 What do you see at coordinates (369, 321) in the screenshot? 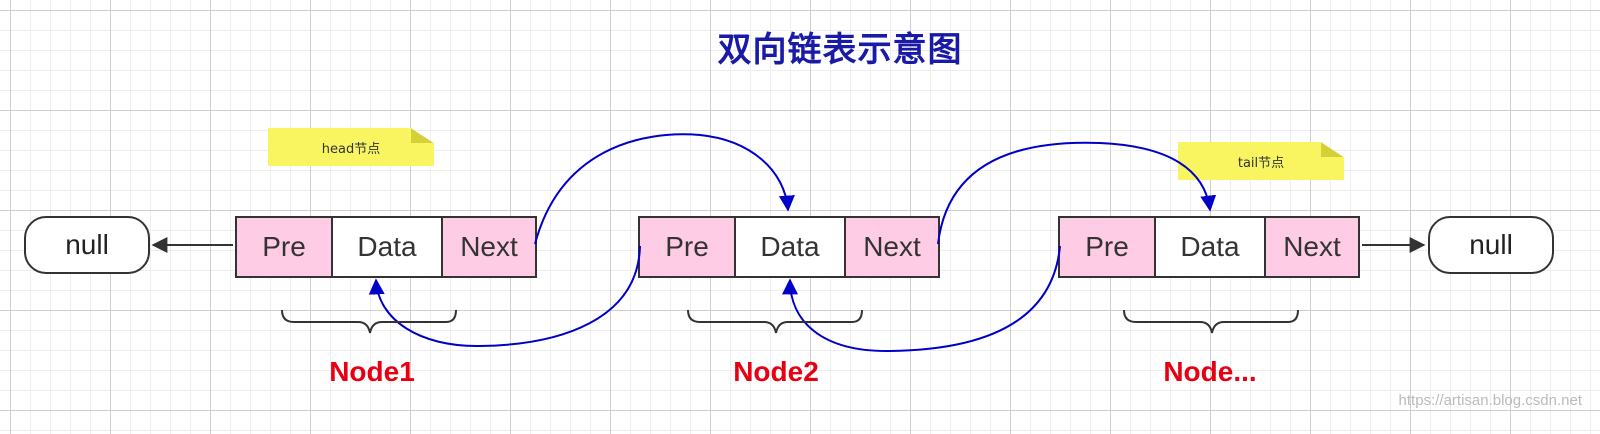
I see `node-1-brace` at bounding box center [369, 321].